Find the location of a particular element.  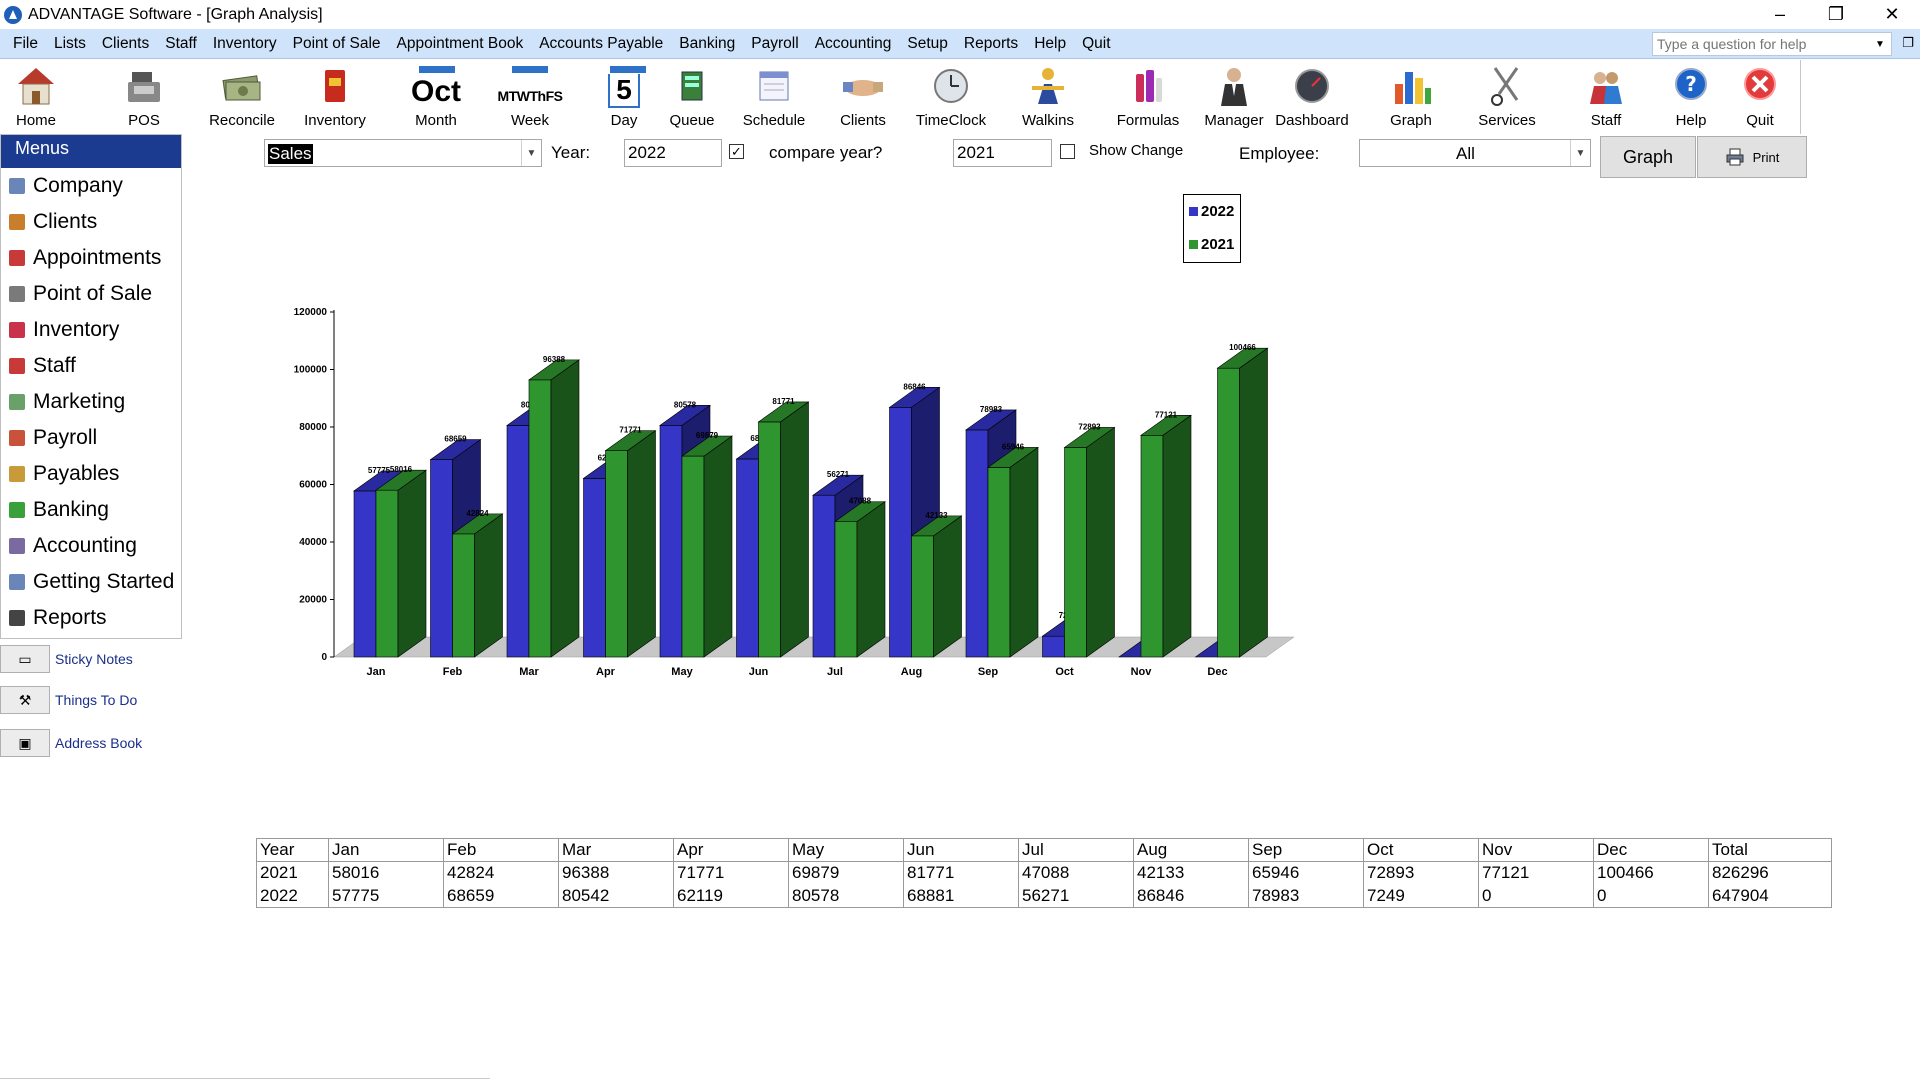

toolbar-schedule-button: Schedule is located at coordinates (774, 99).